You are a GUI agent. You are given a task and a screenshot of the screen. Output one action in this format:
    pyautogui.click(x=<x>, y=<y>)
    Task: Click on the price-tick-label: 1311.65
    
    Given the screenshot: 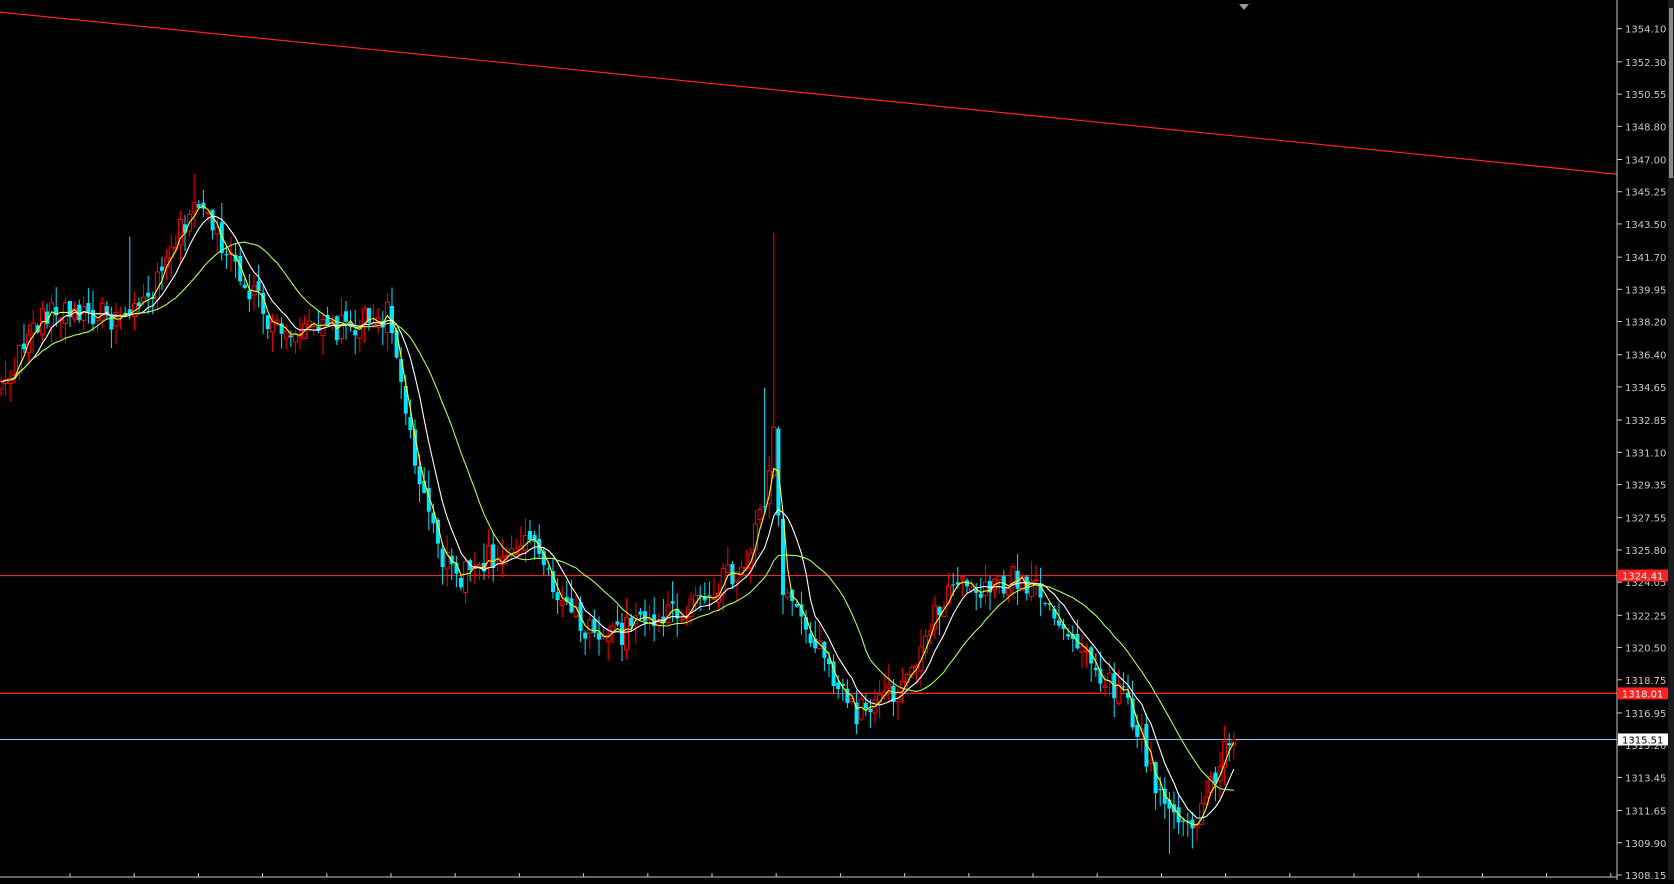 What is the action you would take?
    pyautogui.click(x=1645, y=812)
    